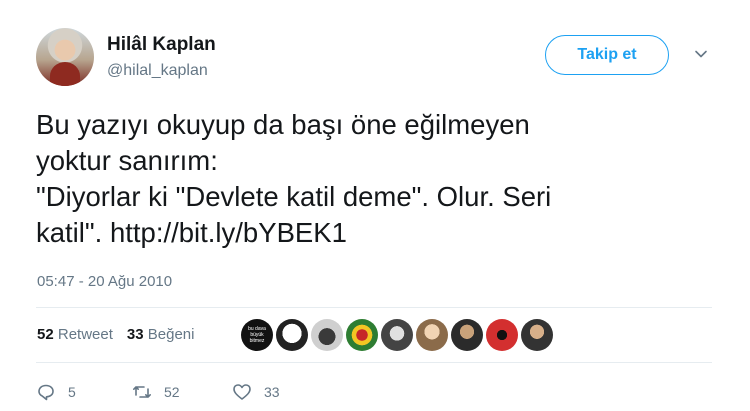 The width and height of the screenshot is (750, 411). What do you see at coordinates (607, 55) in the screenshot?
I see `follow-button: Takip et` at bounding box center [607, 55].